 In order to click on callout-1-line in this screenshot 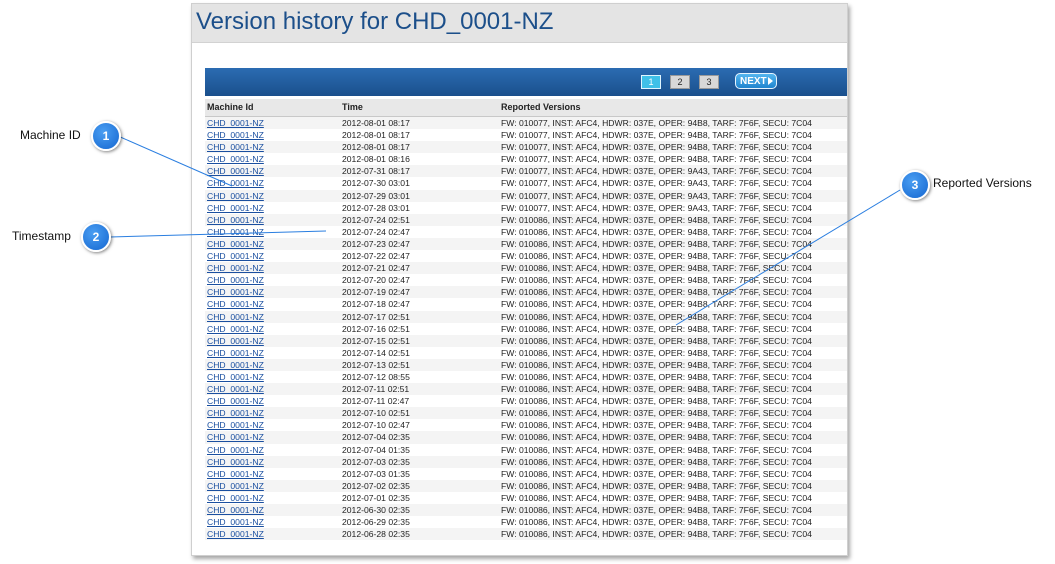, I will do `click(175, 161)`.